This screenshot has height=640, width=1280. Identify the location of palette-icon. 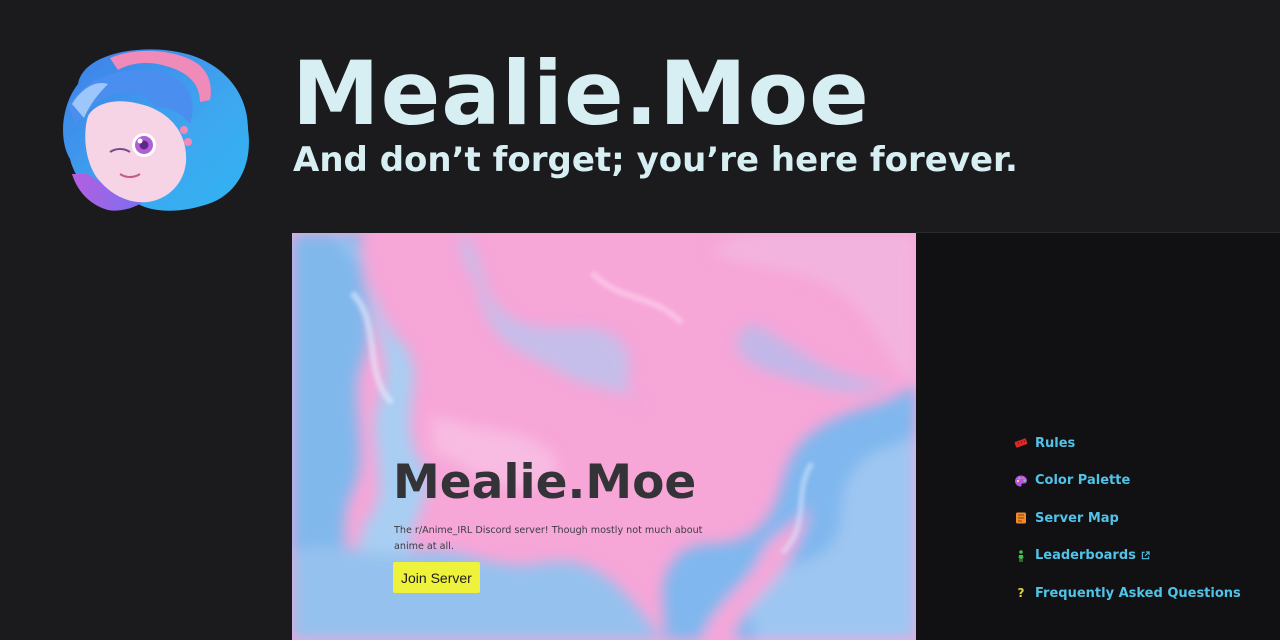
(1021, 481).